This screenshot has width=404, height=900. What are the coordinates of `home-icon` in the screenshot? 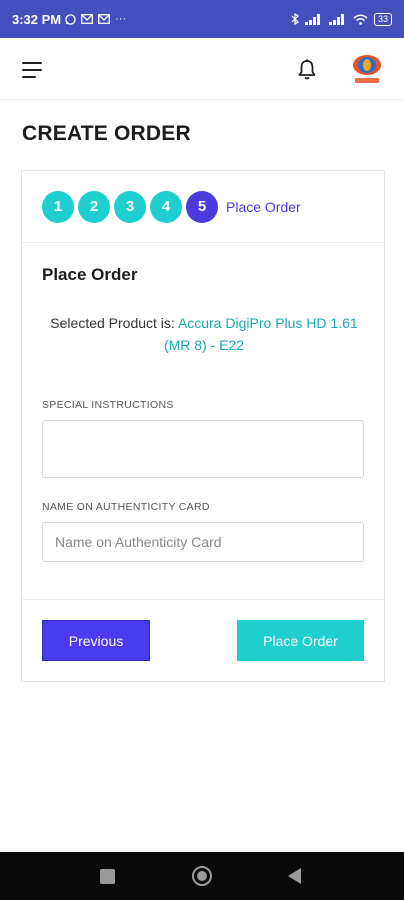 It's located at (202, 876).